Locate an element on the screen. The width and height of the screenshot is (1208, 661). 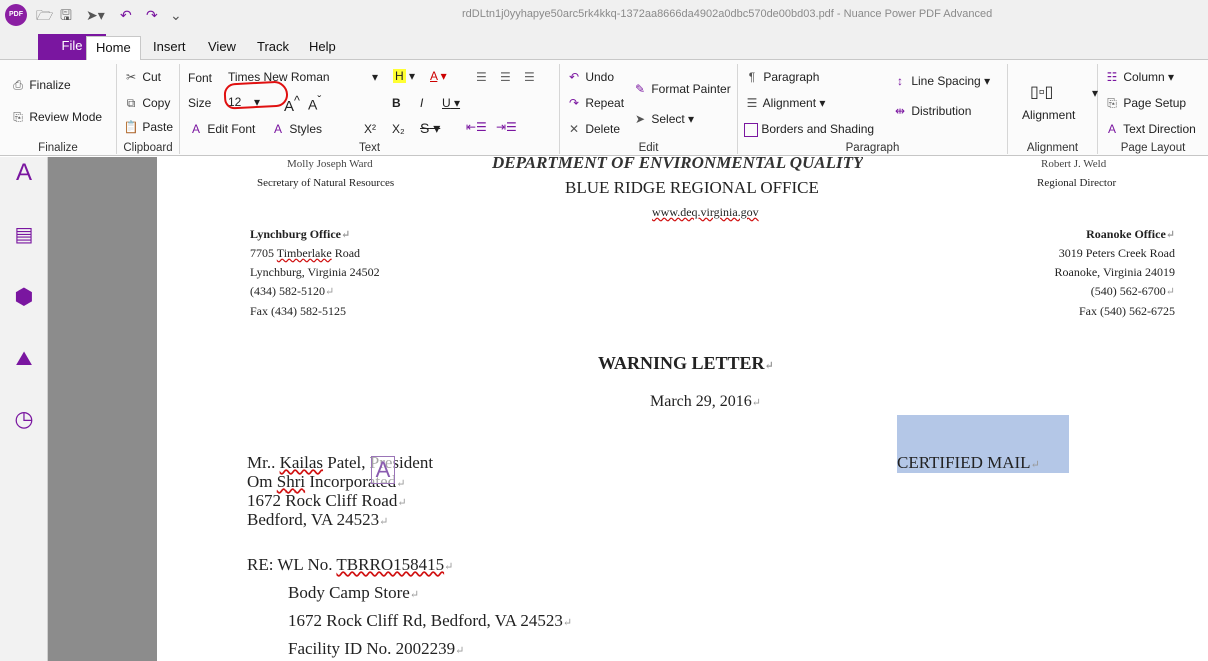
alignment-large-icon: ▯▫▯ is located at coordinates (1041, 92).